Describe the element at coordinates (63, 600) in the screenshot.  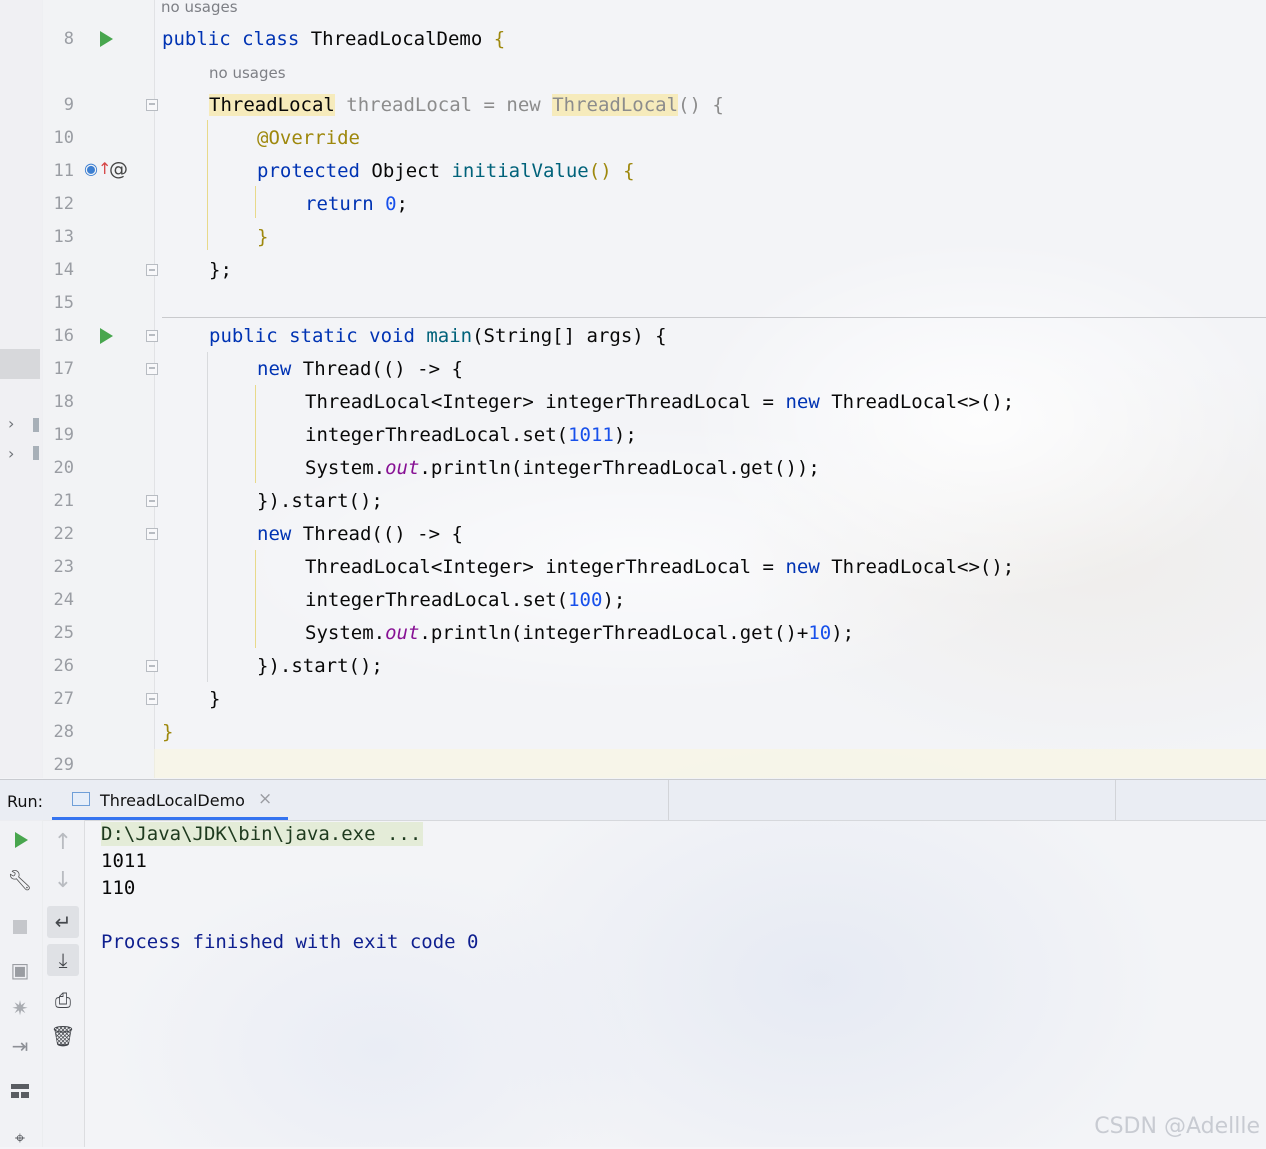
I see `line-number: 24` at that location.